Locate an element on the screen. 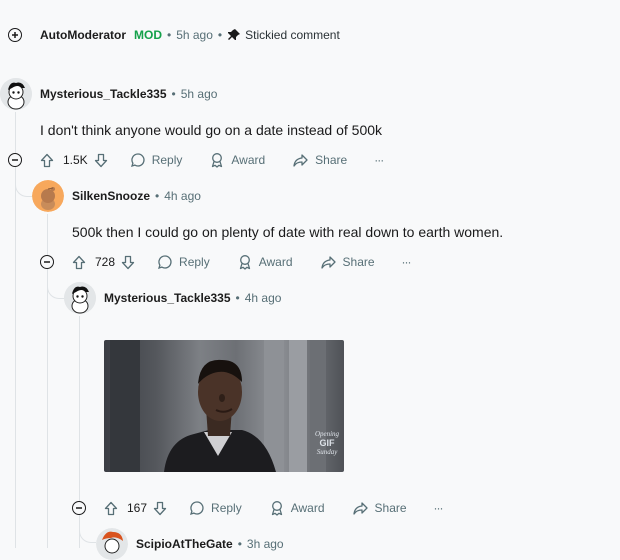  comment-action-bar: 728 Reply Award Share ··· is located at coordinates (242, 262).